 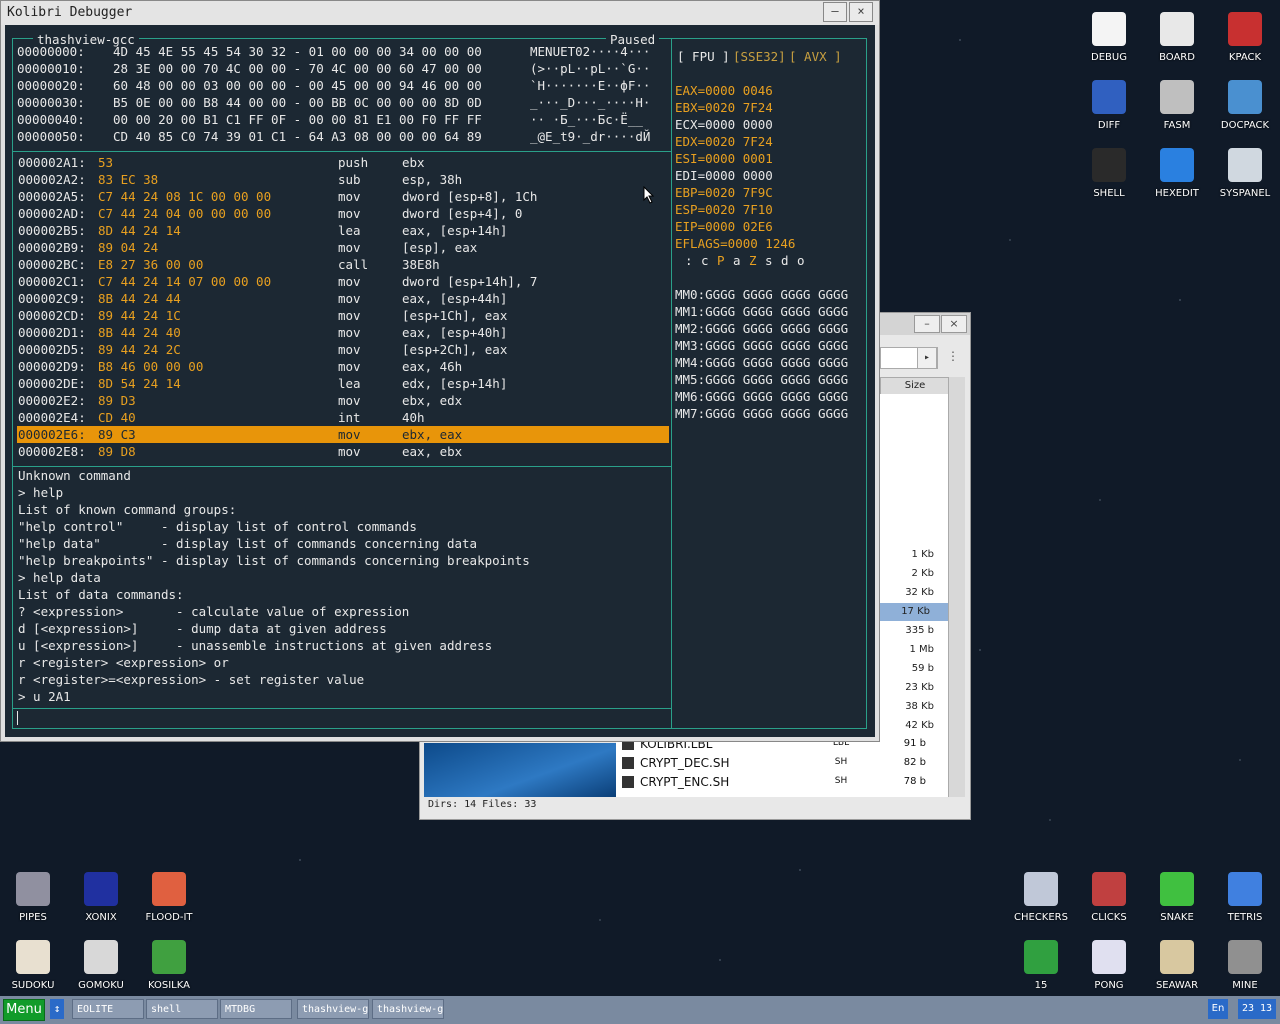 I want to click on flood-it-launcher: FLOOD-IT, so click(x=169, y=897).